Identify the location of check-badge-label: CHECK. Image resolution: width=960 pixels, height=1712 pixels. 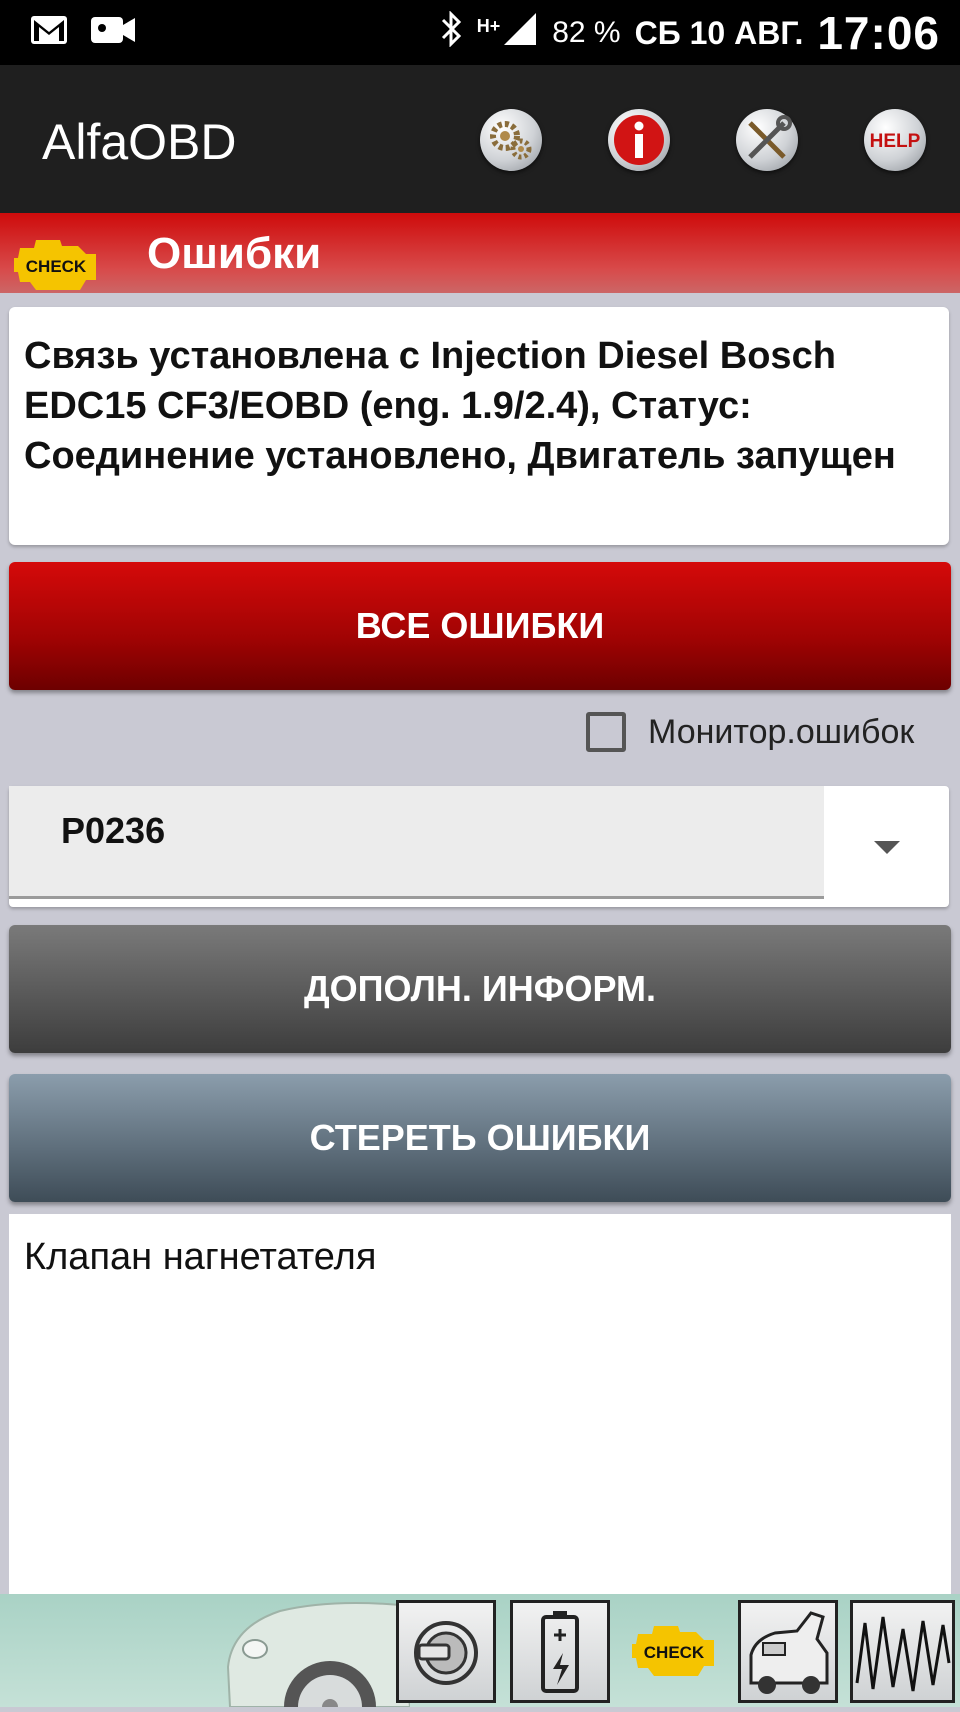
(56, 266).